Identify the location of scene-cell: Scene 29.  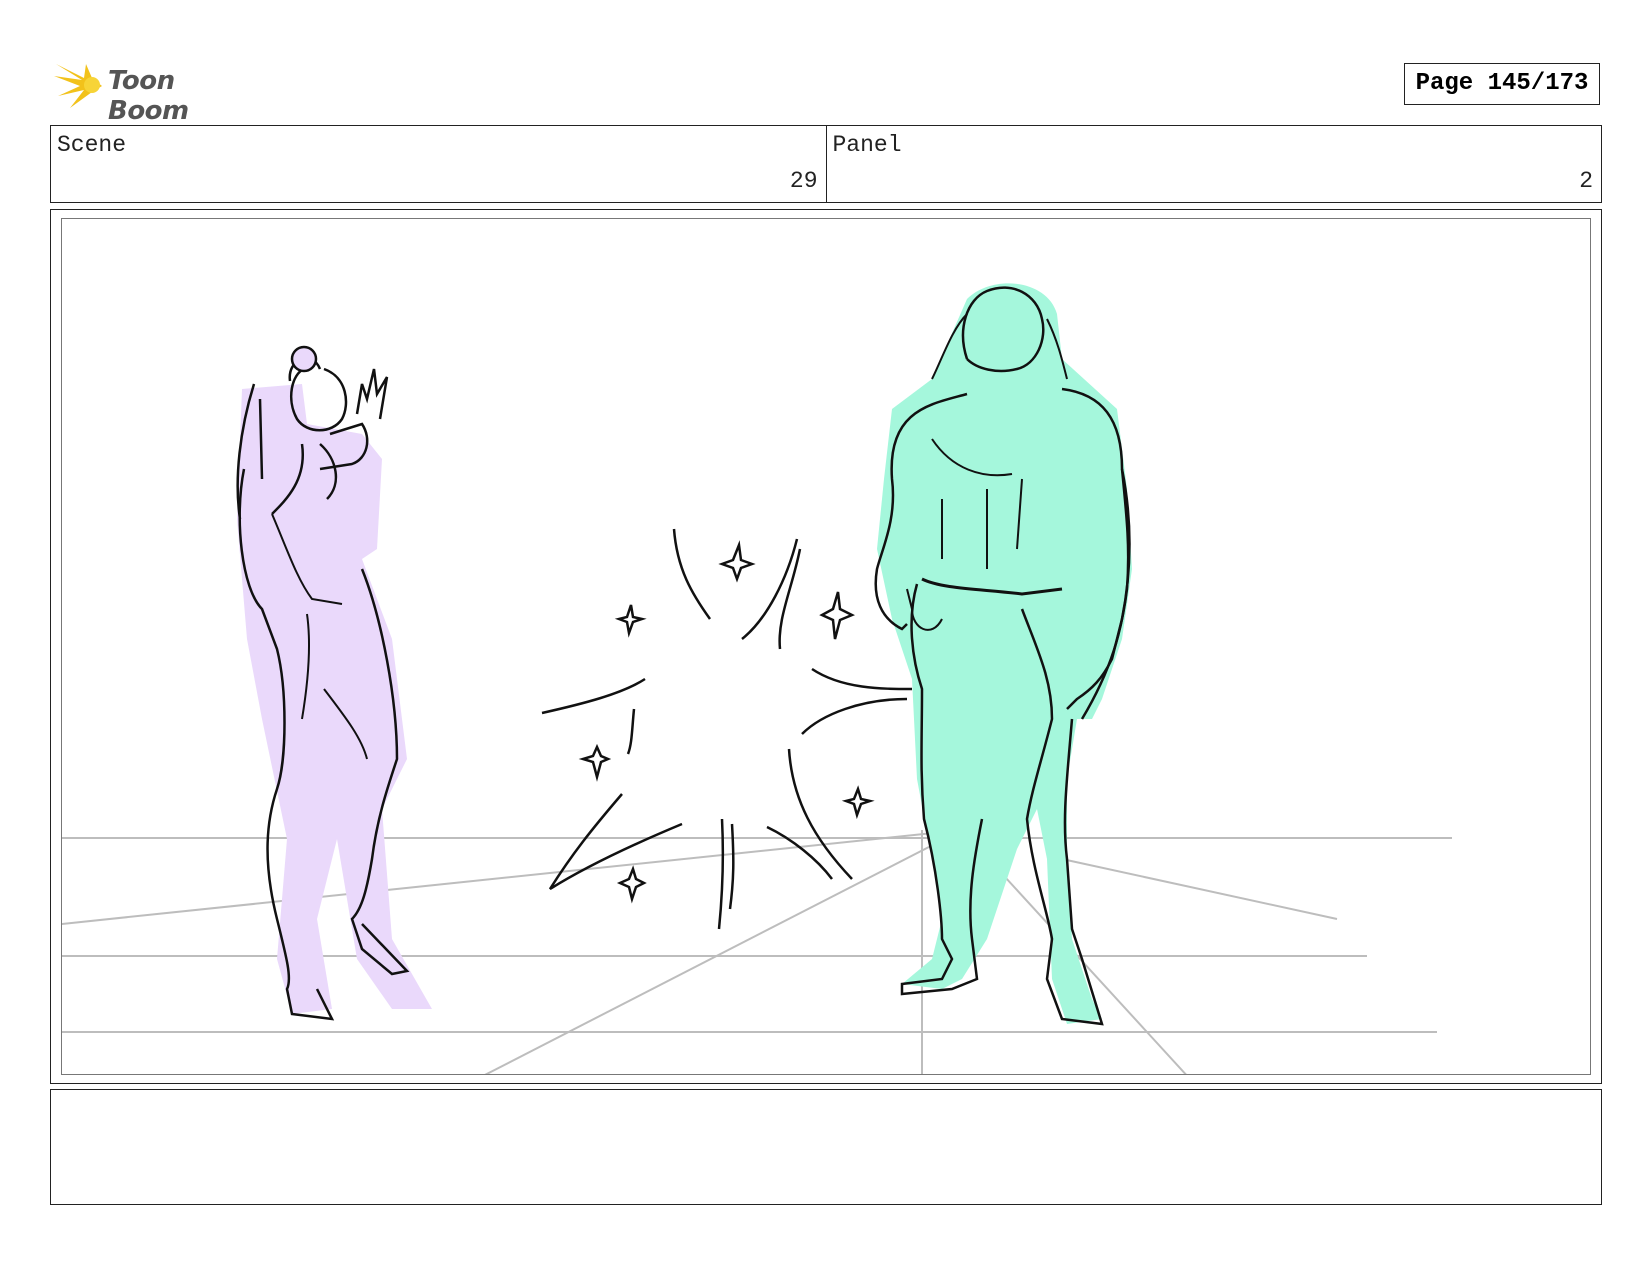
(438, 164).